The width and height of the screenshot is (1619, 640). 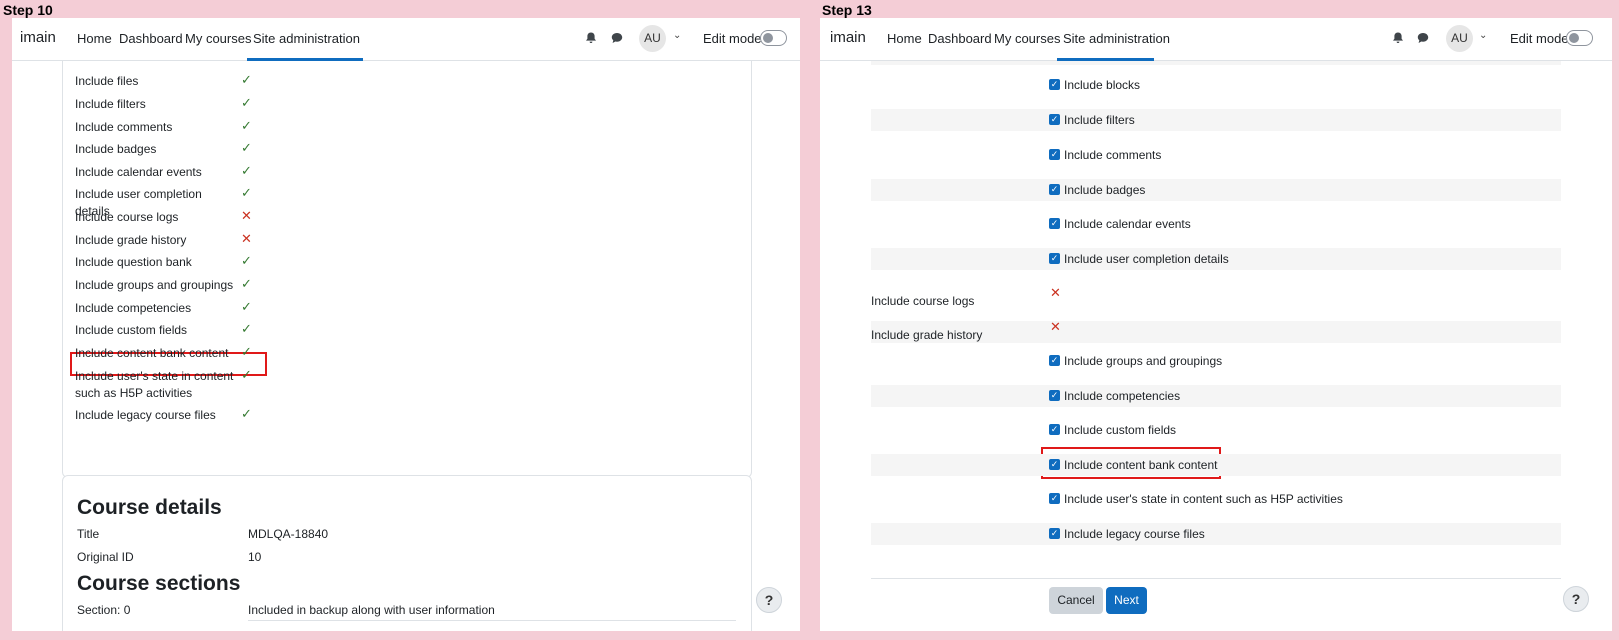 What do you see at coordinates (28, 10) in the screenshot?
I see `step-10-label: Step 10` at bounding box center [28, 10].